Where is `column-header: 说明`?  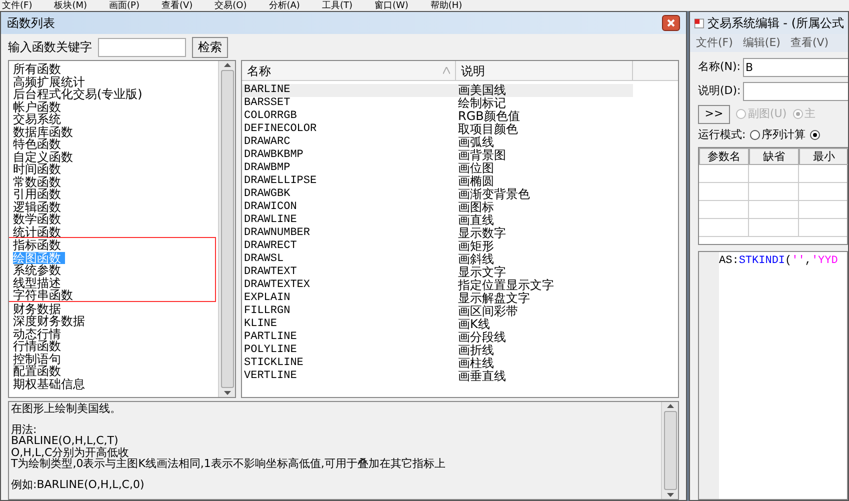
column-header: 说明 is located at coordinates (544, 70).